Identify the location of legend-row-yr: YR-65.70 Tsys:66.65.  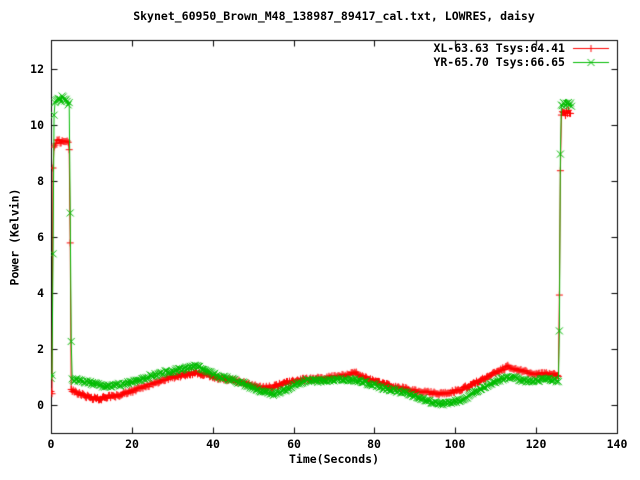
(521, 62).